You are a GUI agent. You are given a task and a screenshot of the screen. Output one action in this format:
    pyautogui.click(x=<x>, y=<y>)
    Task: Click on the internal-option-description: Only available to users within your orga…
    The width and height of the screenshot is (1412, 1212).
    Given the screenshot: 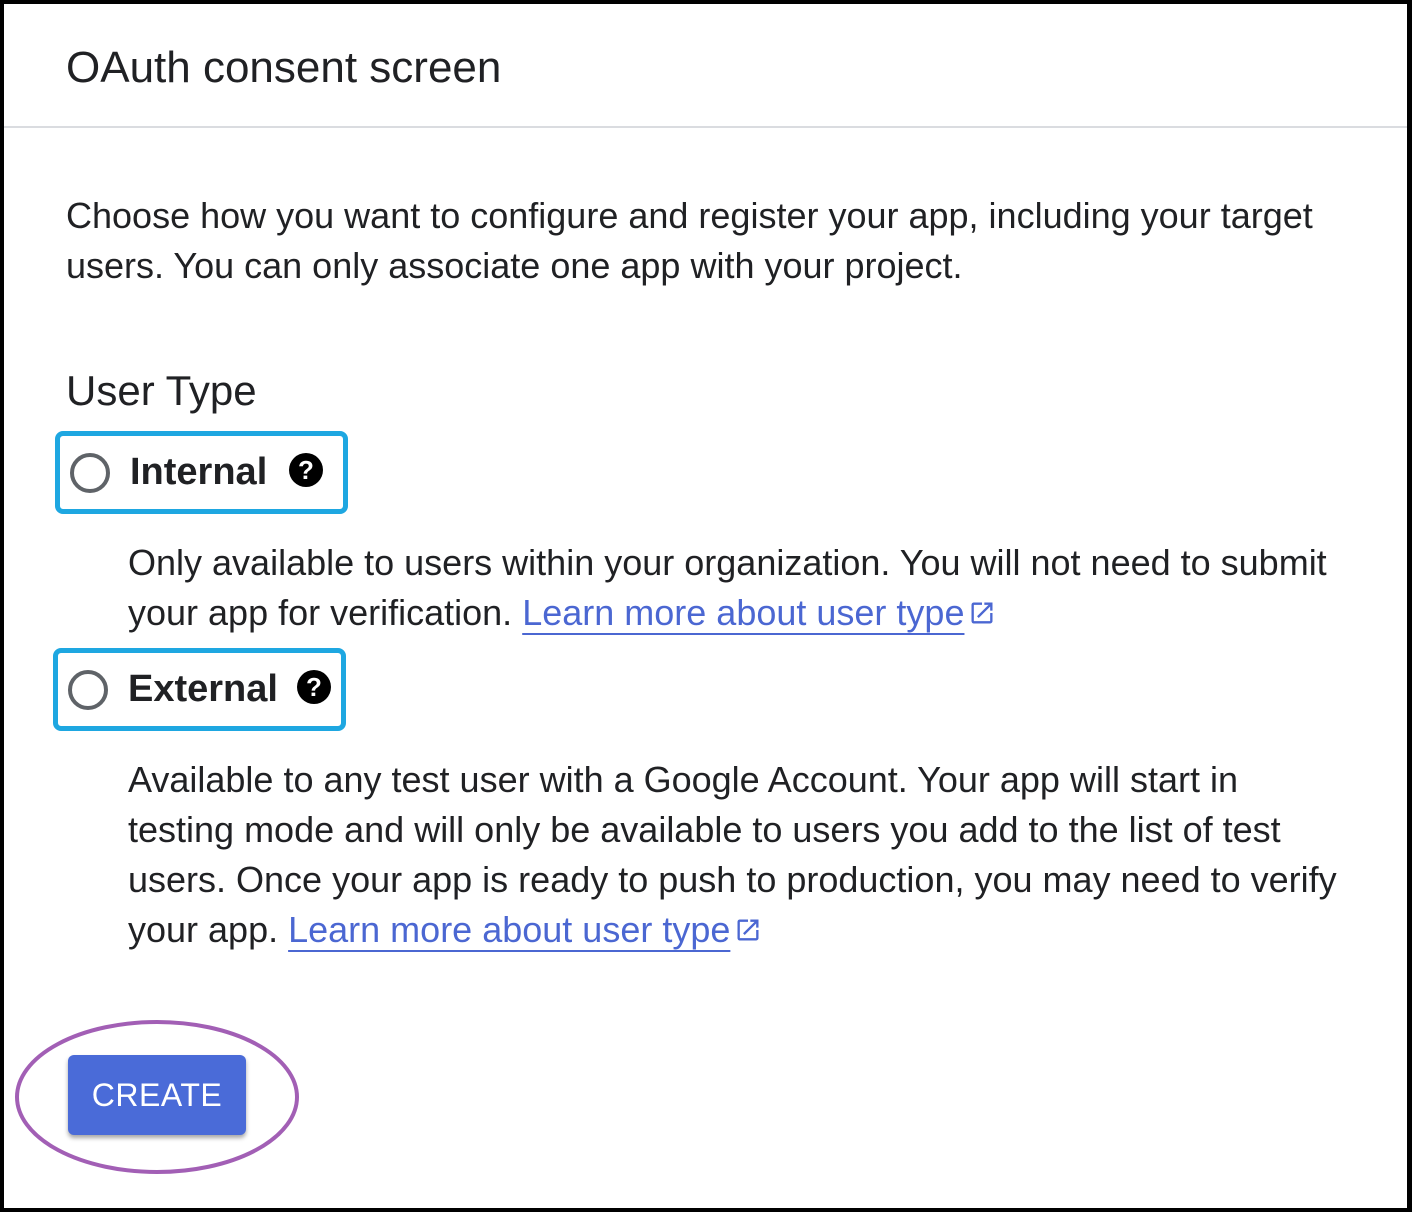 What is the action you would take?
    pyautogui.click(x=738, y=588)
    